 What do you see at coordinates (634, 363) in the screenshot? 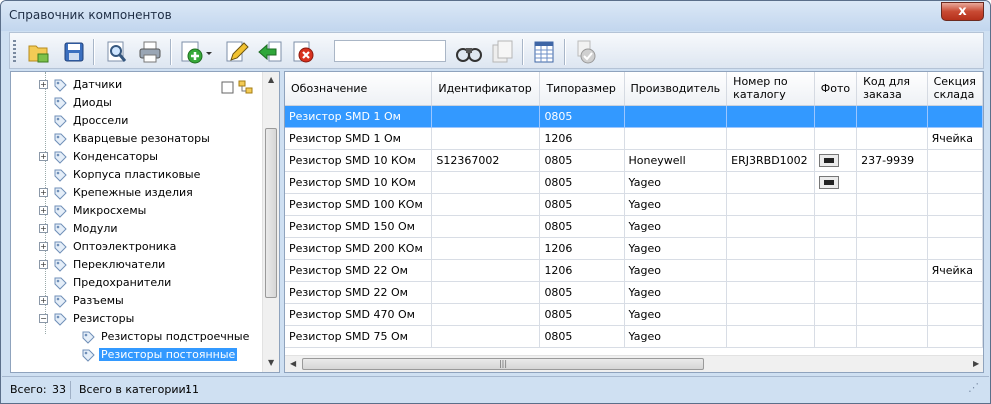
I see `grid-hscrollbar: ◀ ||| ▶` at bounding box center [634, 363].